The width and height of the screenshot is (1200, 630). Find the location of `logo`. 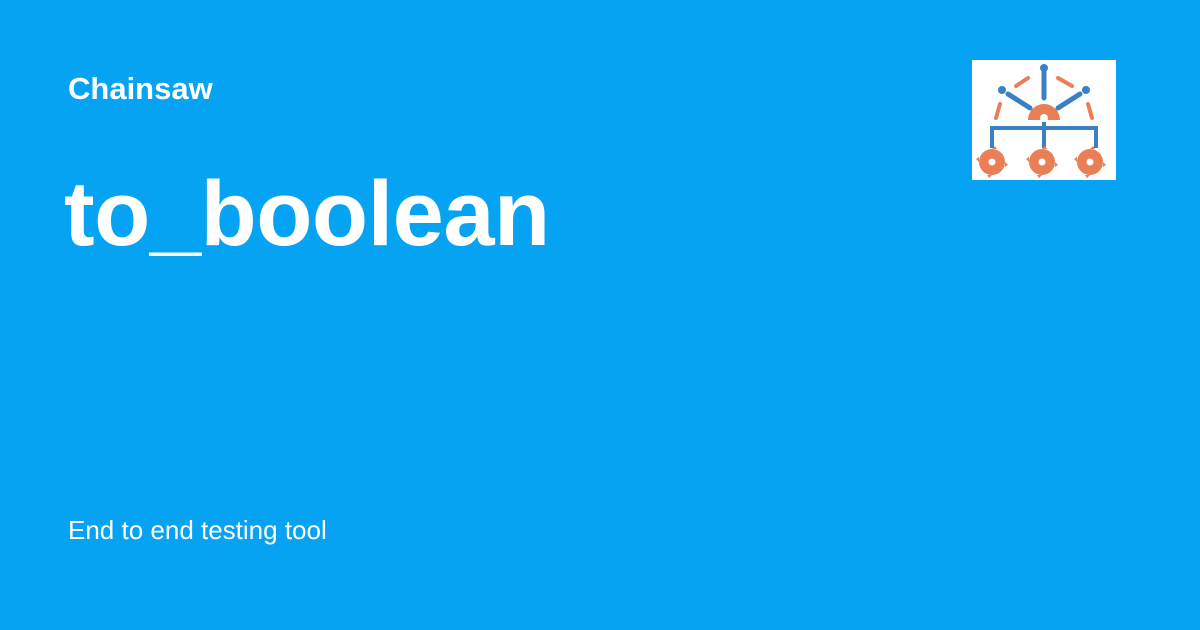

logo is located at coordinates (1044, 120).